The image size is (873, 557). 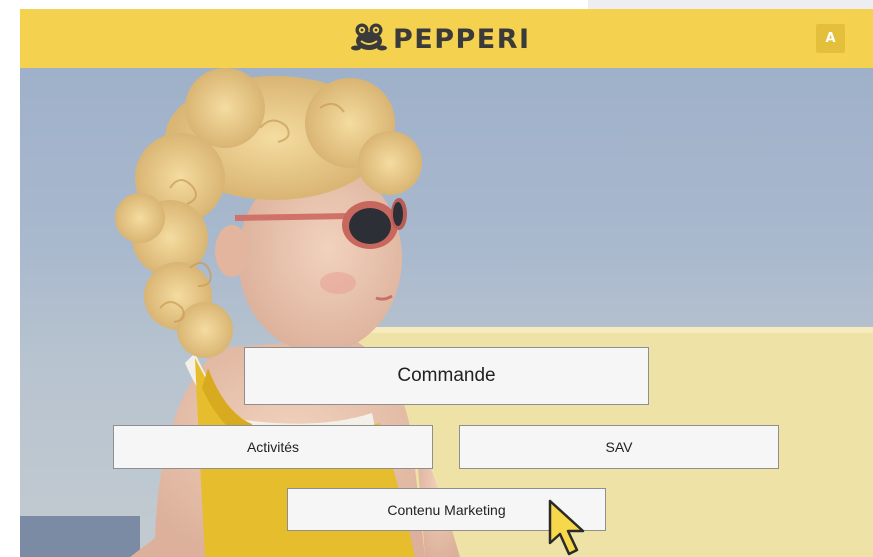 I want to click on user-account-button: A, so click(x=830, y=38).